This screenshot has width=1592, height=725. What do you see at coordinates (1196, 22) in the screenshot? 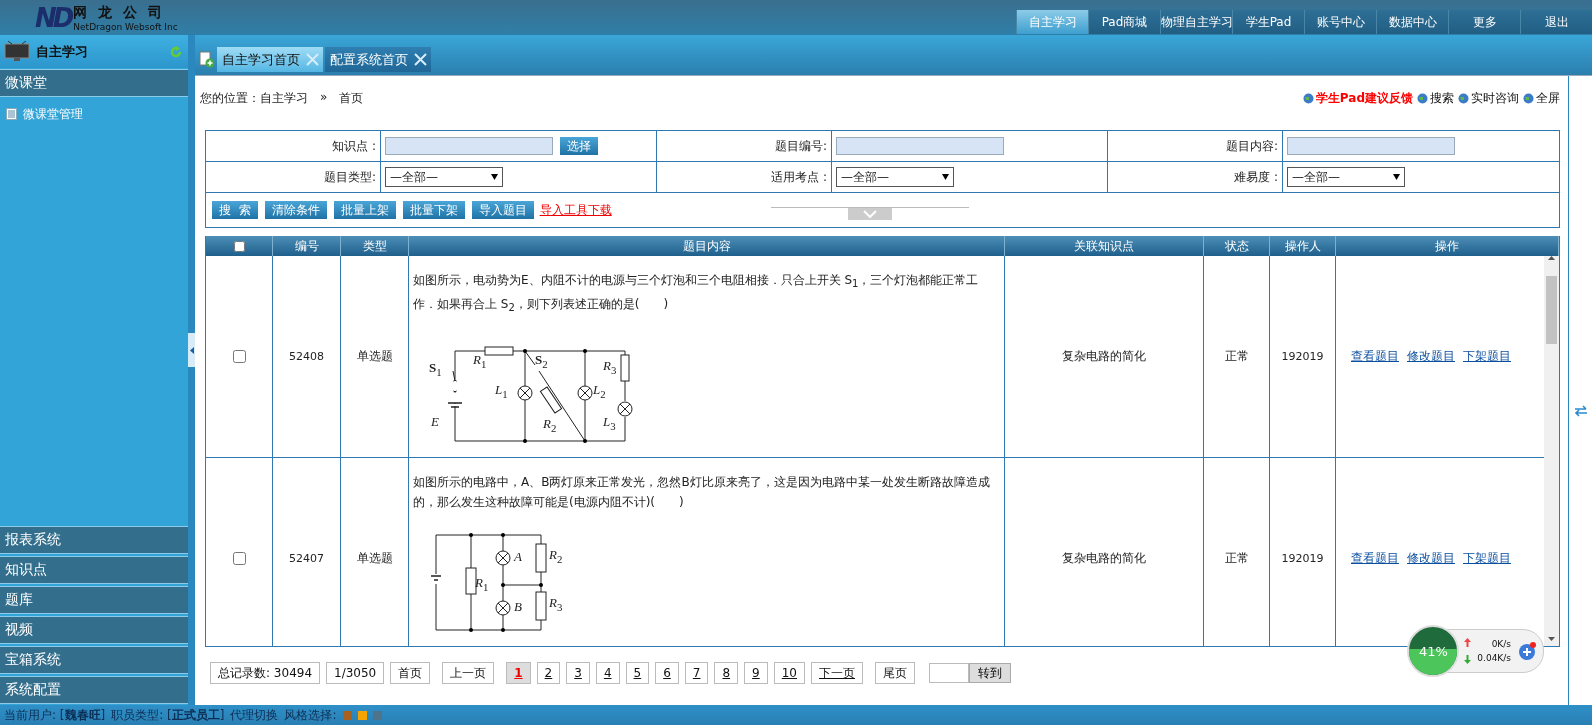
I see `nav-tab: 物理自主学习` at bounding box center [1196, 22].